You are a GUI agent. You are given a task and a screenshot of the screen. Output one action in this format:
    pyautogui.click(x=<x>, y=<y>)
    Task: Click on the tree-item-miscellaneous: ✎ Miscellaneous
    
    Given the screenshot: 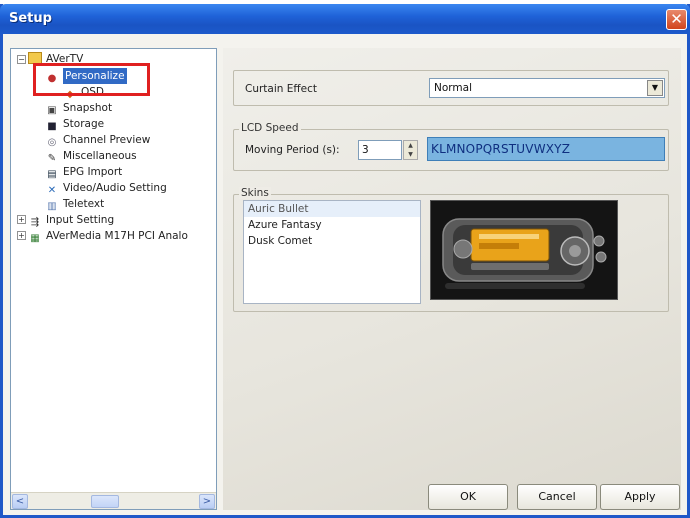 What is the action you would take?
    pyautogui.click(x=91, y=156)
    